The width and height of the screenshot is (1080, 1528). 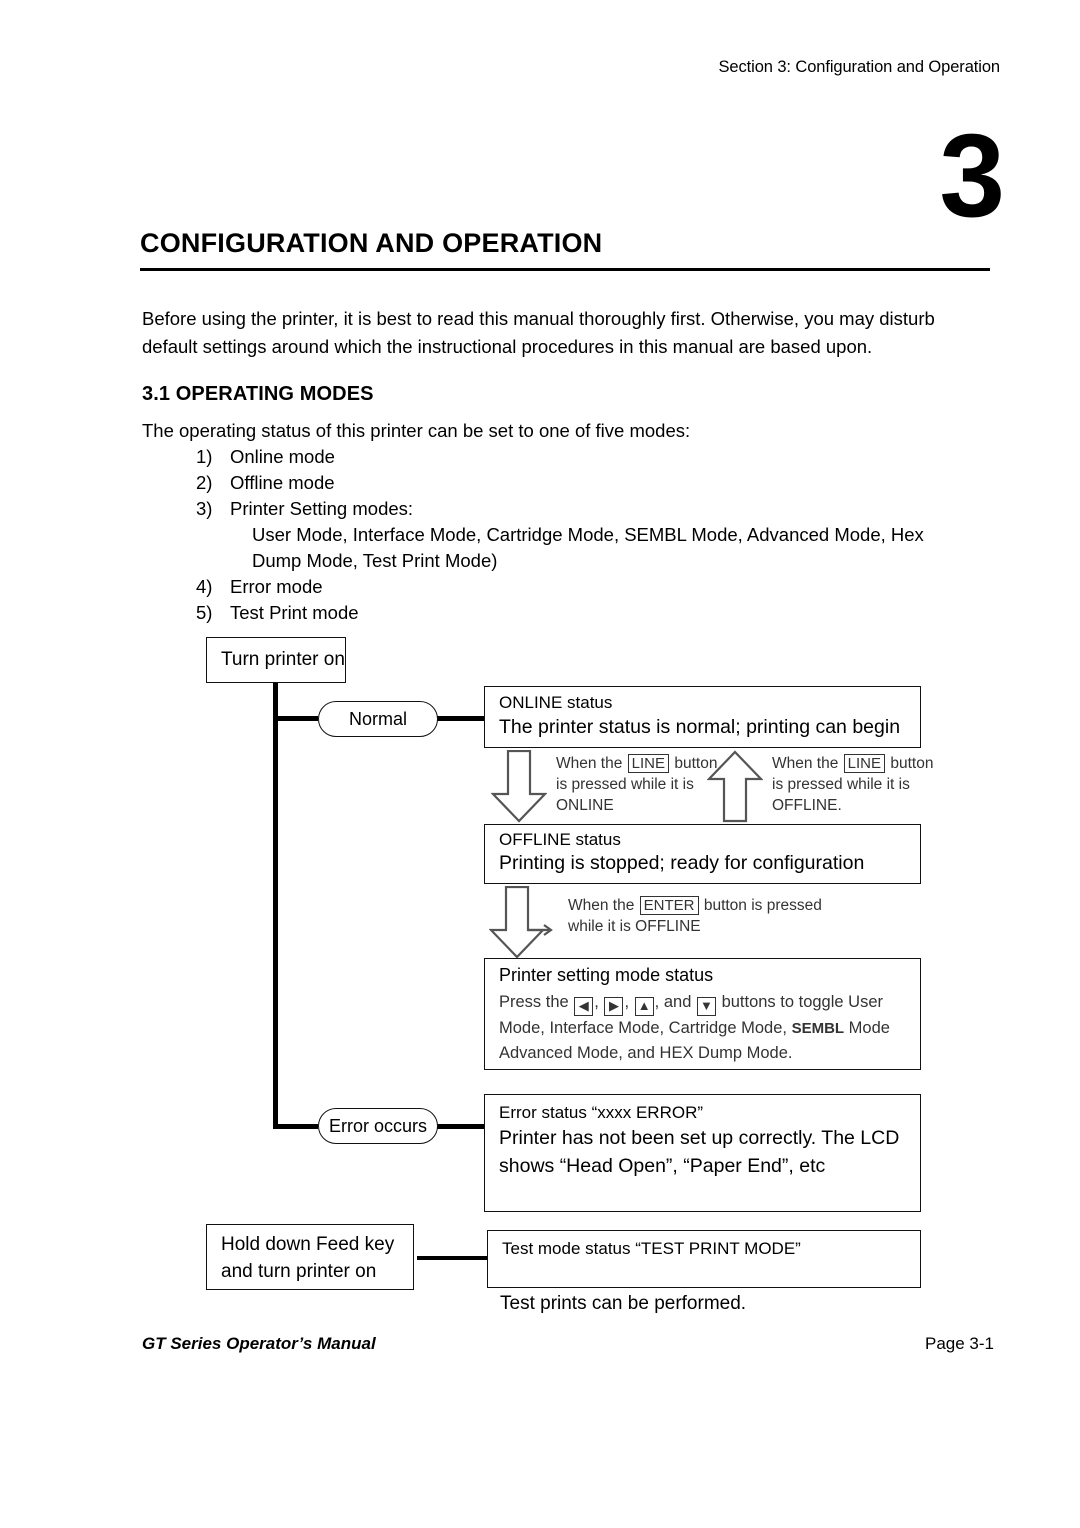 I want to click on offline-status-title: OFFLINE status, so click(x=560, y=839).